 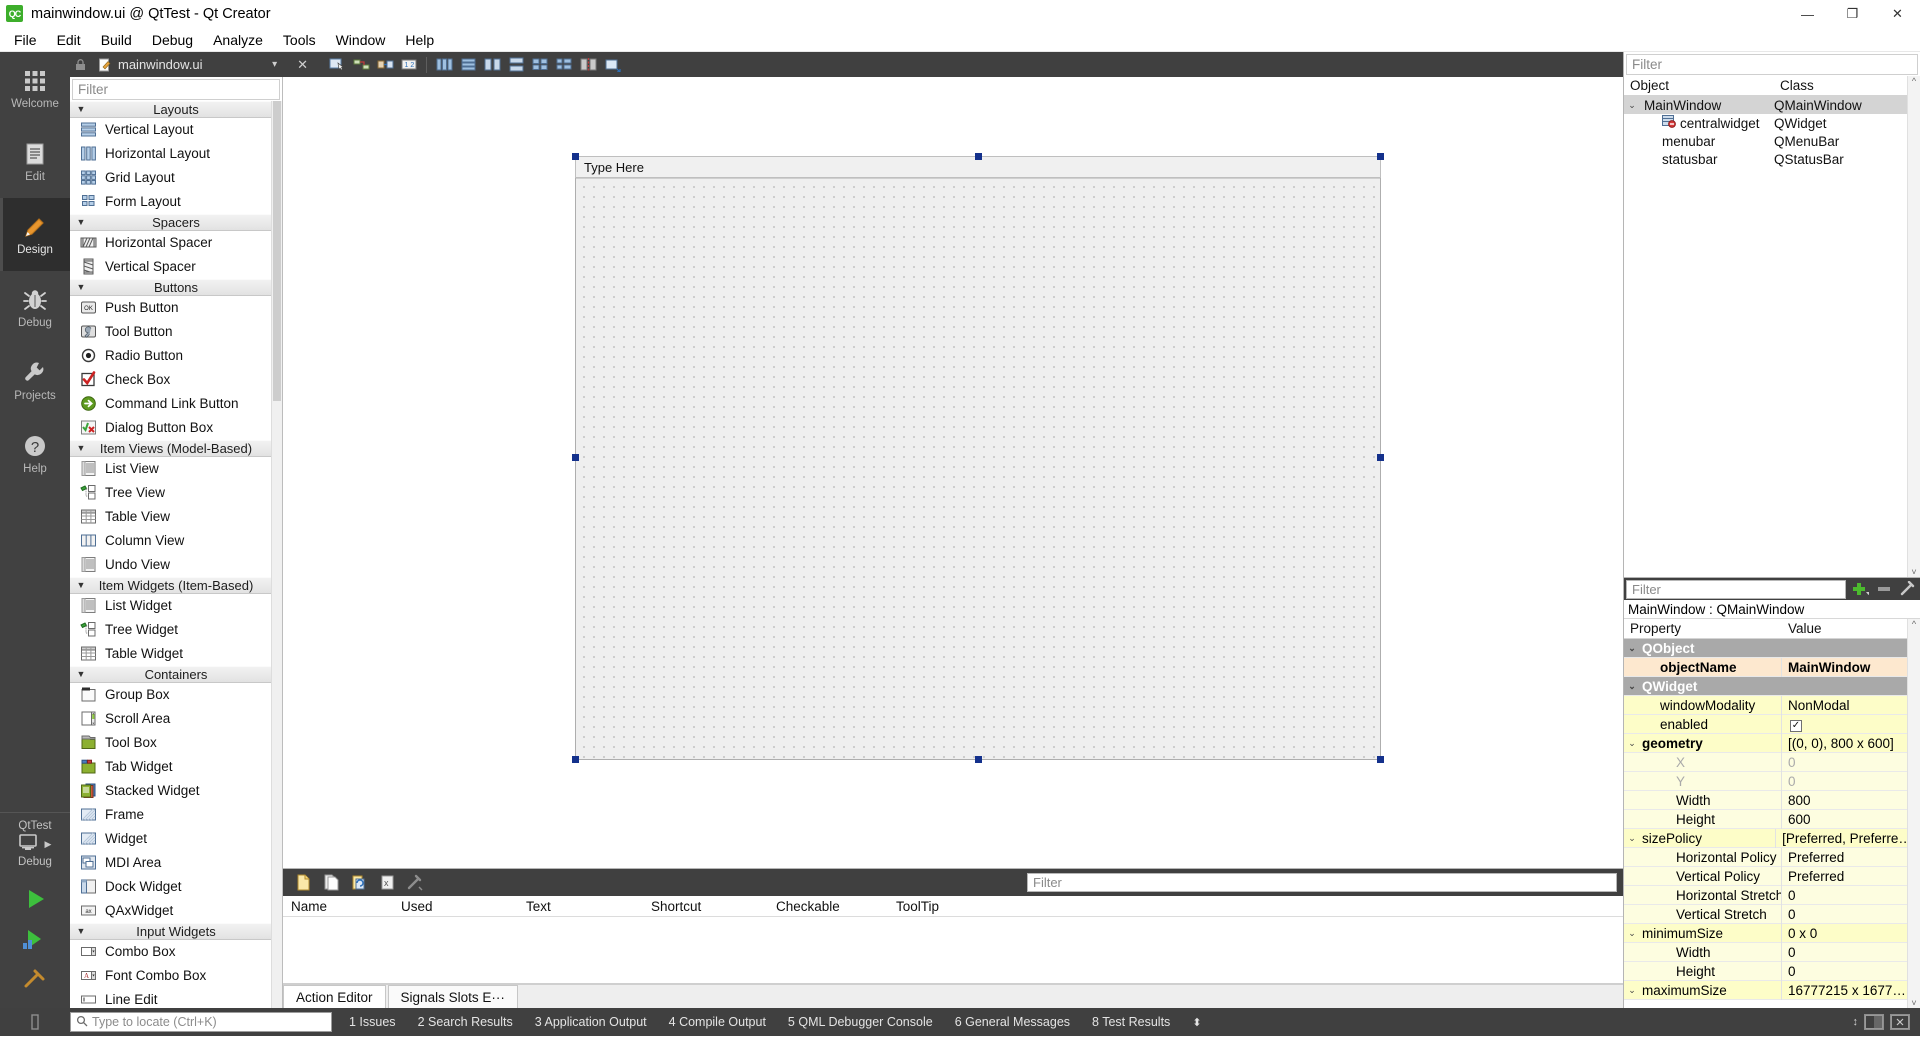 I want to click on object-row-MainWindow: ⌄ MainWindow QMainWindow, so click(x=1765, y=105).